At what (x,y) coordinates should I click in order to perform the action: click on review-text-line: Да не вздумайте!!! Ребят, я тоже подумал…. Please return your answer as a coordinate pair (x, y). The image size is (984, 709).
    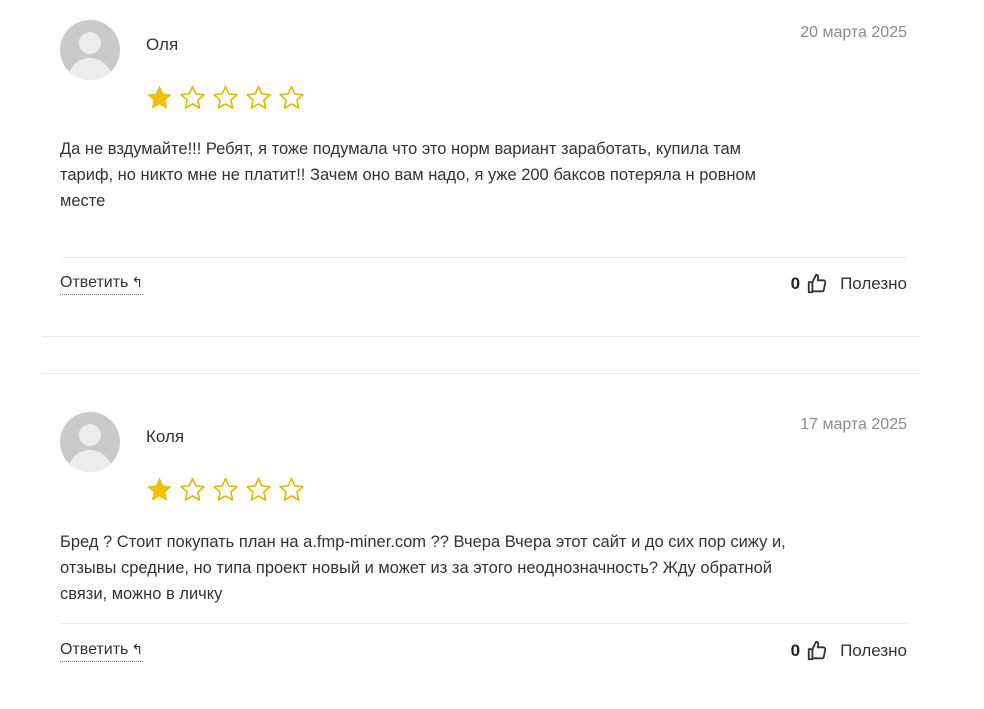
    Looking at the image, I should click on (400, 149).